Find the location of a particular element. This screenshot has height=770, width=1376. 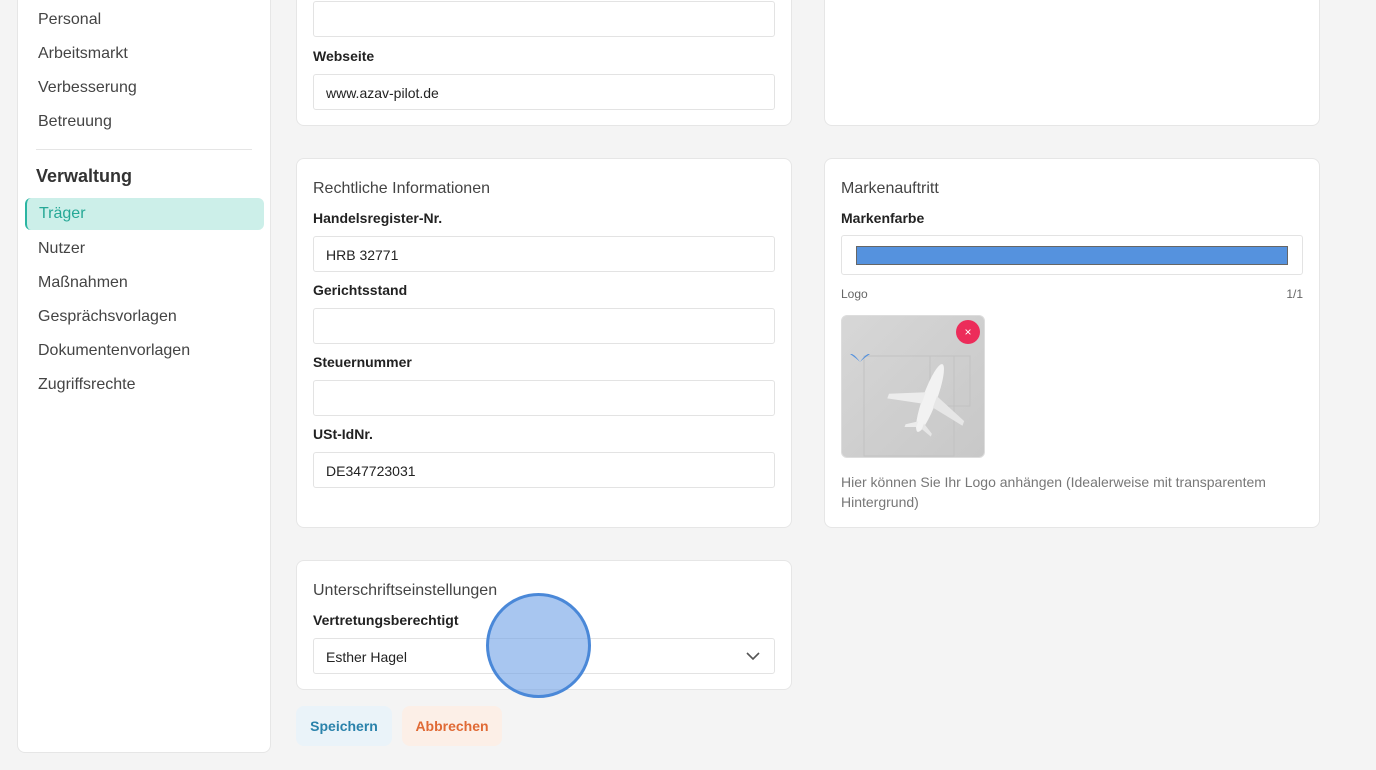

brand-info-card is located at coordinates (1072, 63).